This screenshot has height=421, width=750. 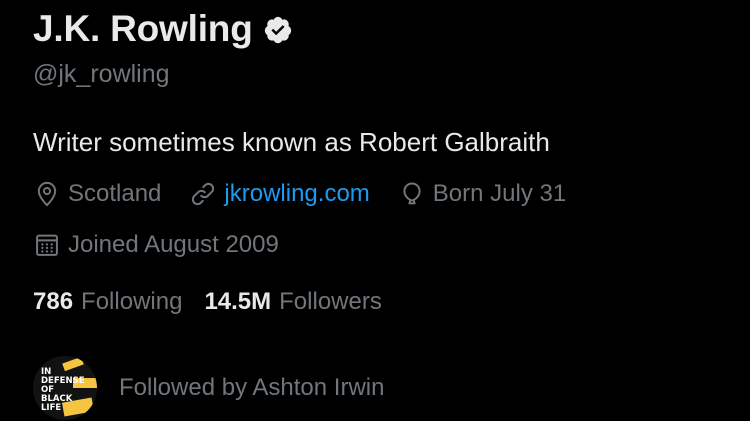 What do you see at coordinates (499, 193) in the screenshot?
I see `birthday-text: Born July 31` at bounding box center [499, 193].